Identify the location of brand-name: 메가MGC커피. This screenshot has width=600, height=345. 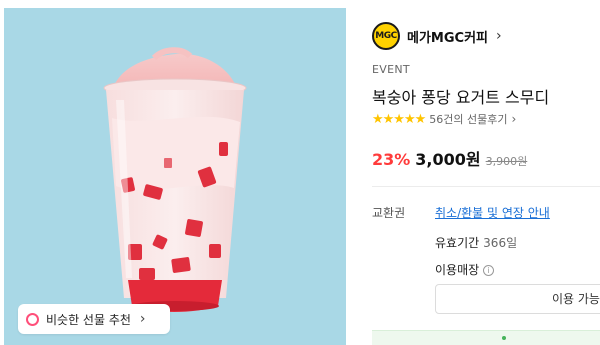
(447, 38).